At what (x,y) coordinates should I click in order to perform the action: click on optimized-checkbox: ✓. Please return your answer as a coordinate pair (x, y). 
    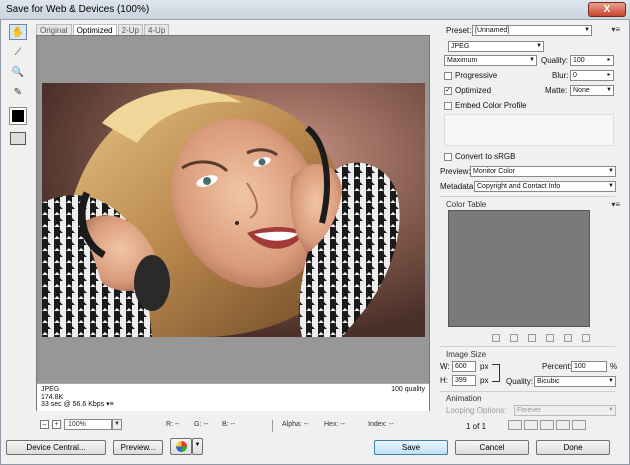
    Looking at the image, I should click on (448, 91).